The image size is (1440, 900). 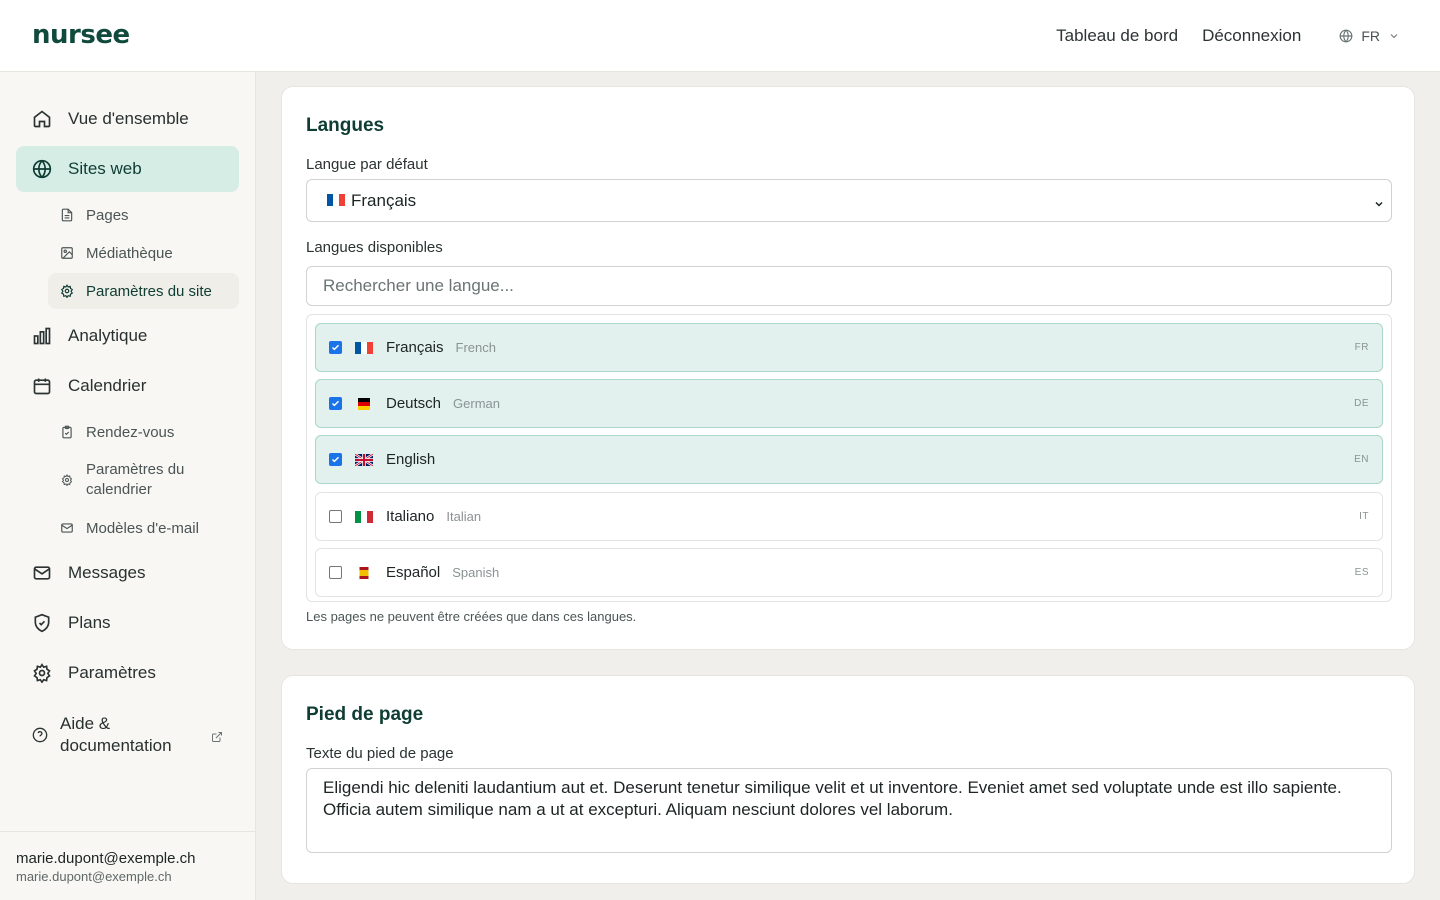 I want to click on language-english-name: German, so click(x=476, y=403).